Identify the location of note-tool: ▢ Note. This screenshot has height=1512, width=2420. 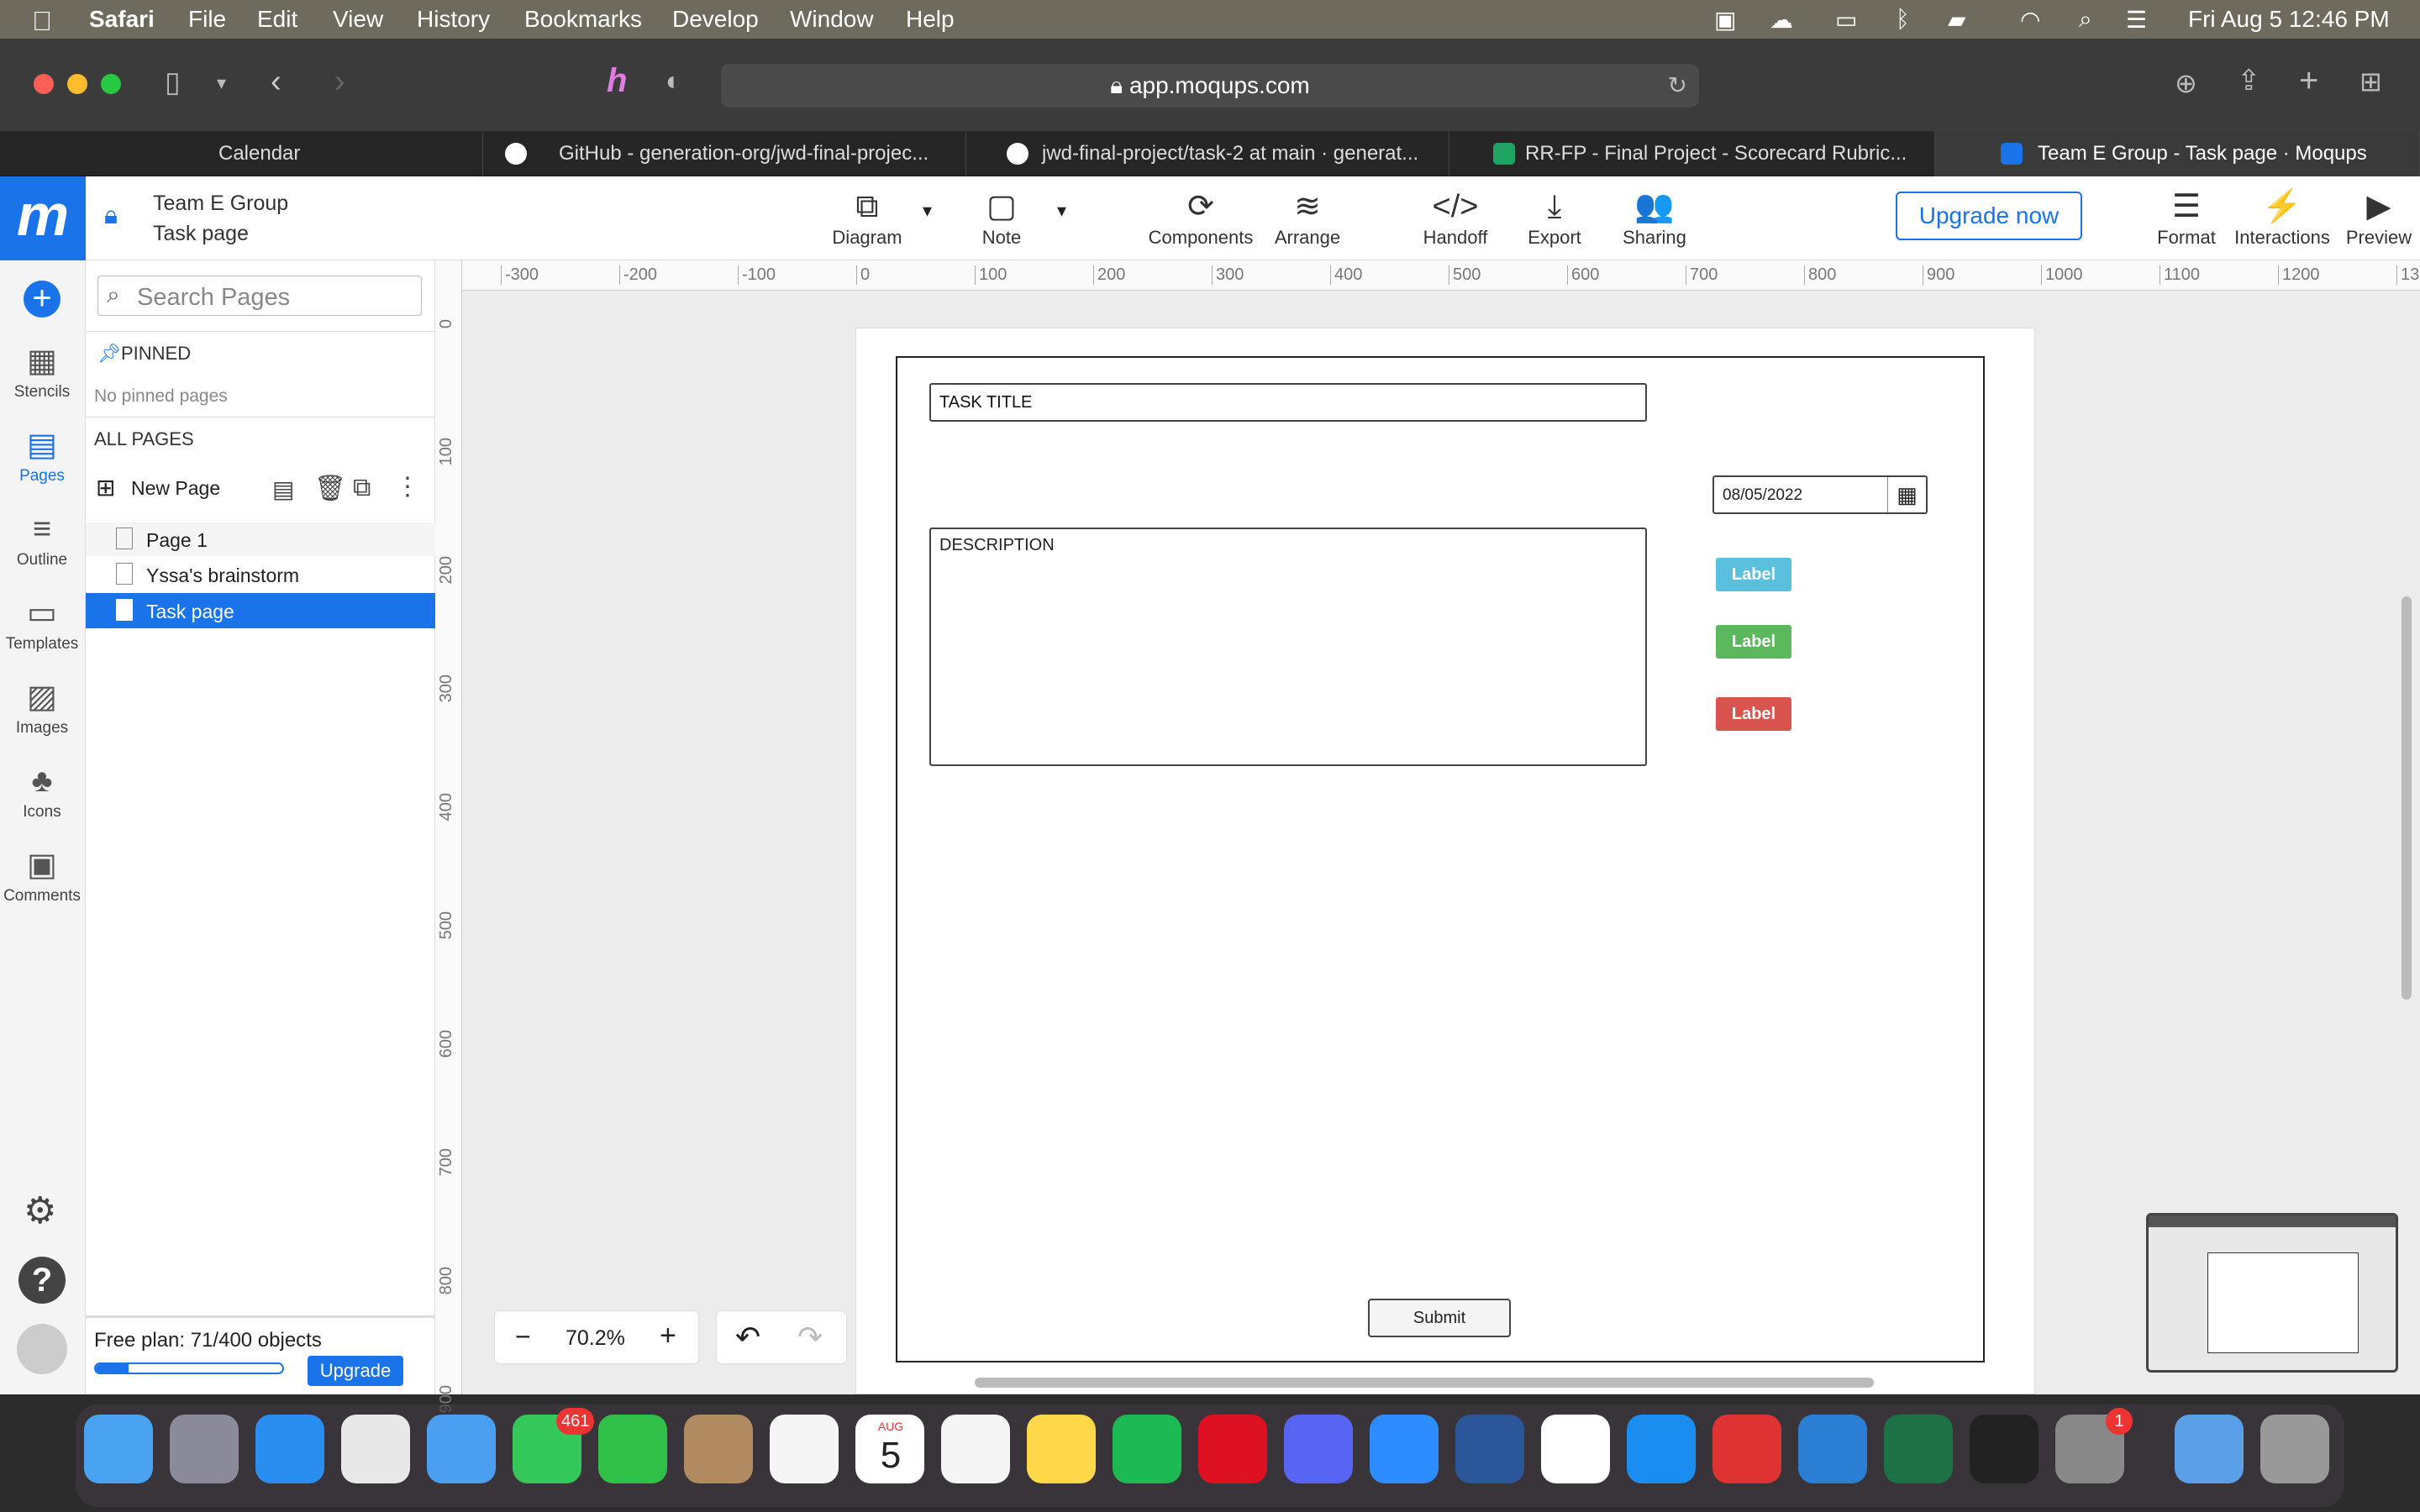
(1002, 217).